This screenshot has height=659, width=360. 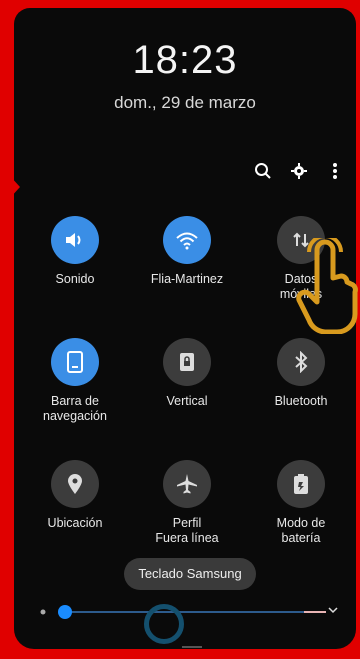 I want to click on quick-panel-toolbar, so click(x=299, y=171).